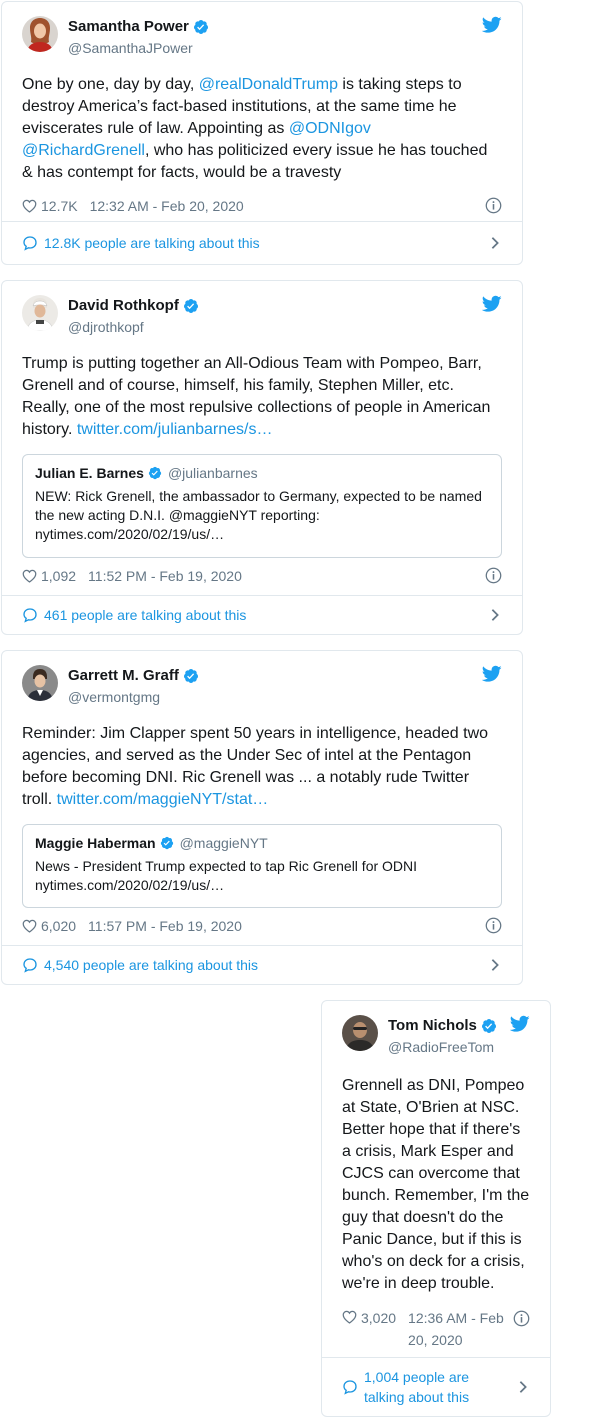 The height and width of the screenshot is (1425, 592). I want to click on quoted-author-handle: @maggieNYT, so click(223, 843).